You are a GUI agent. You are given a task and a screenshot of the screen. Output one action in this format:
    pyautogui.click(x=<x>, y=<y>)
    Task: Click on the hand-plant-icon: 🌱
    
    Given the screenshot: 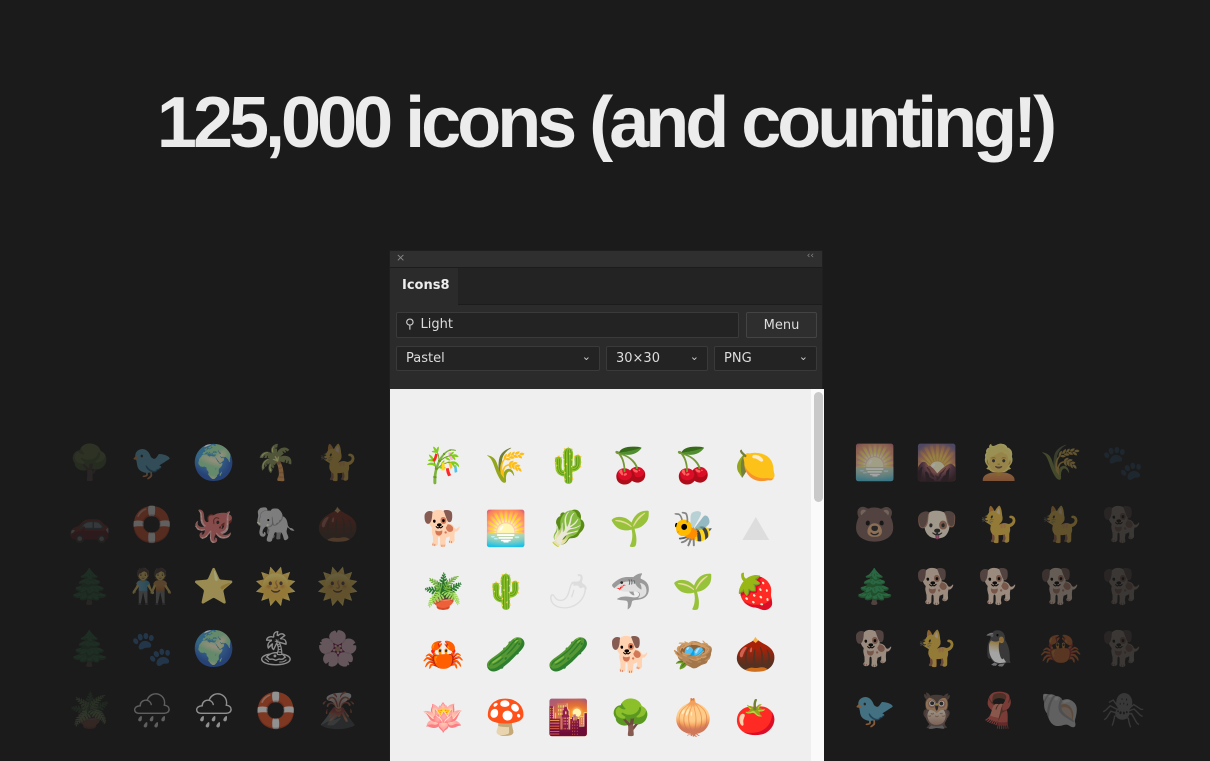 What is the action you would take?
    pyautogui.click(x=631, y=528)
    